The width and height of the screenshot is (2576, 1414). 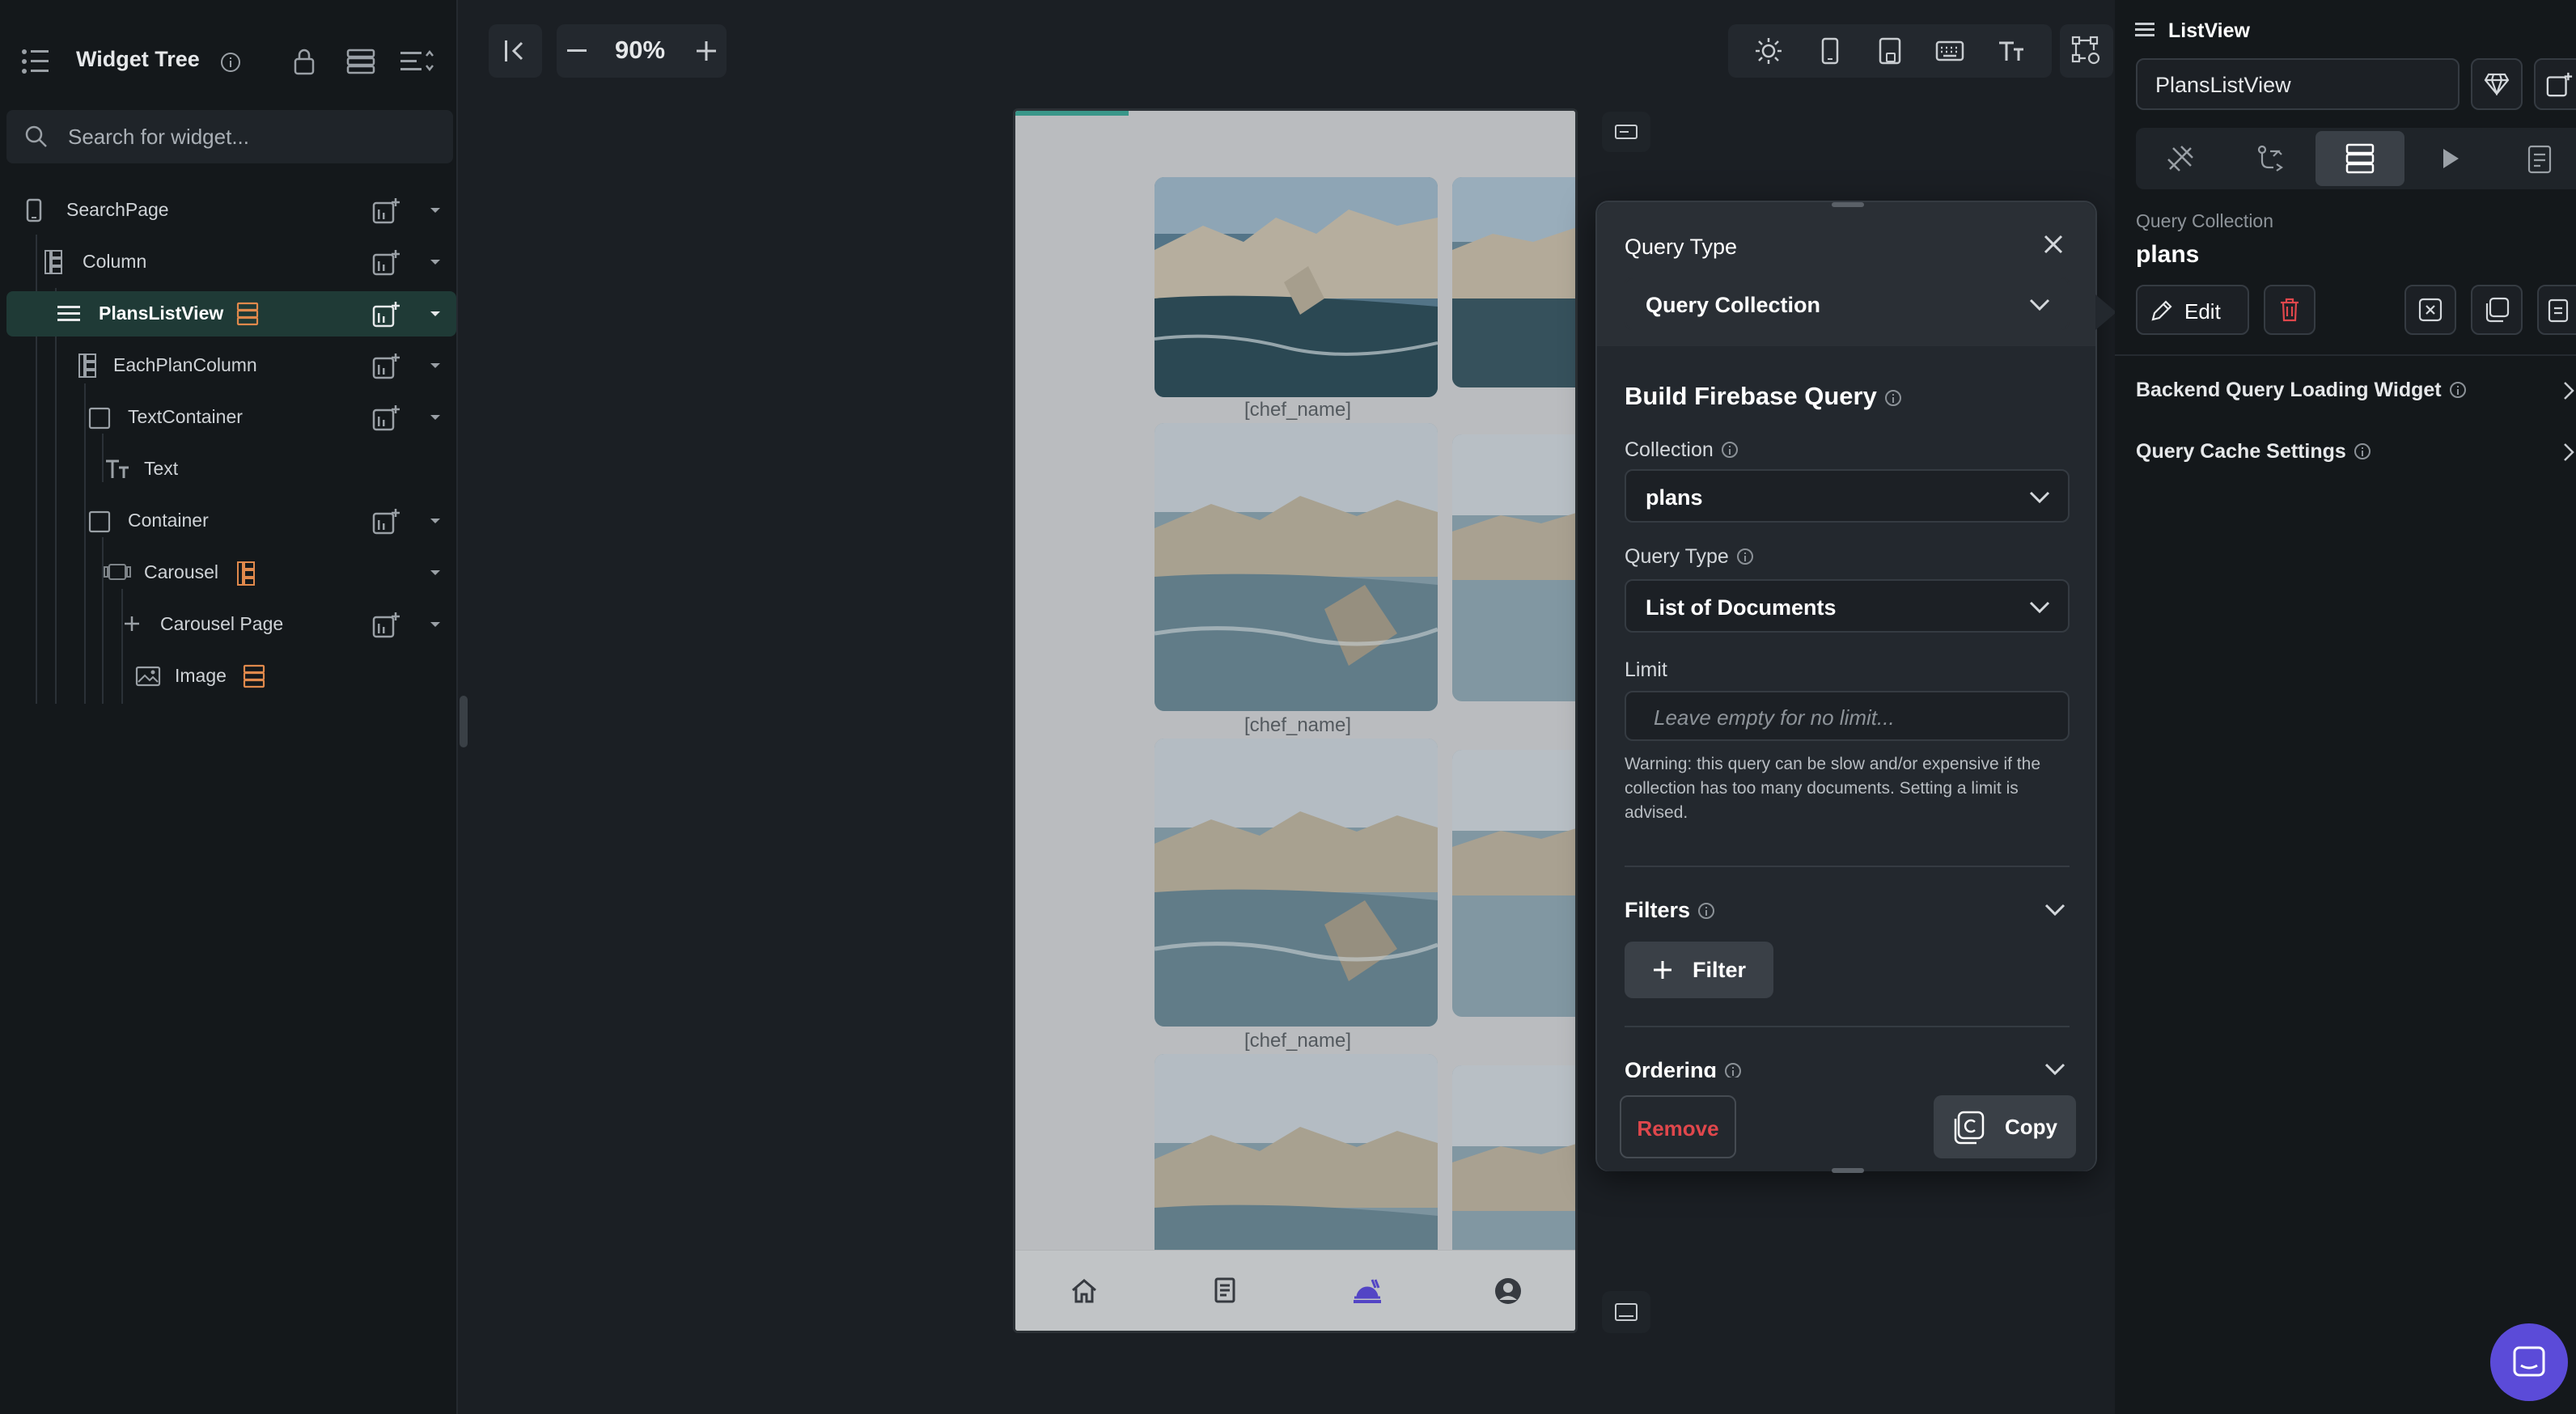 What do you see at coordinates (2301, 391) in the screenshot?
I see `backend-loading-label: Backend Query Loading Widget` at bounding box center [2301, 391].